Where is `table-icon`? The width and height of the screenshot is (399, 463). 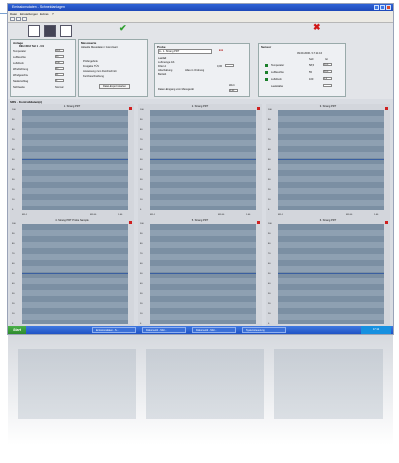
table-icon is located at coordinates (66, 31).